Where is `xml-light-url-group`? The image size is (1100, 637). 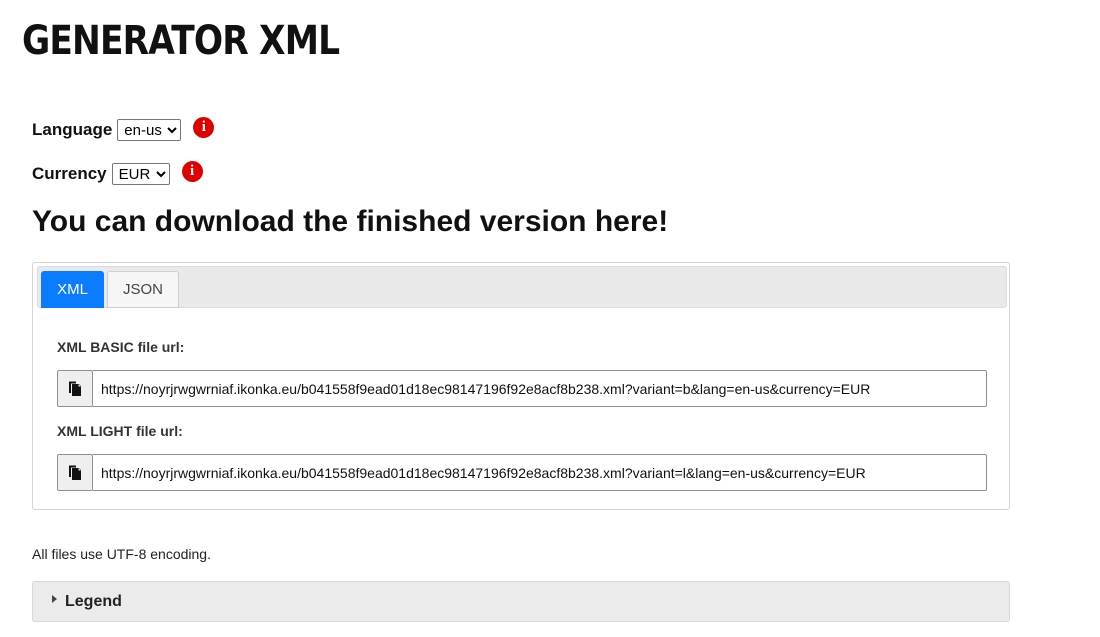
xml-light-url-group is located at coordinates (522, 472).